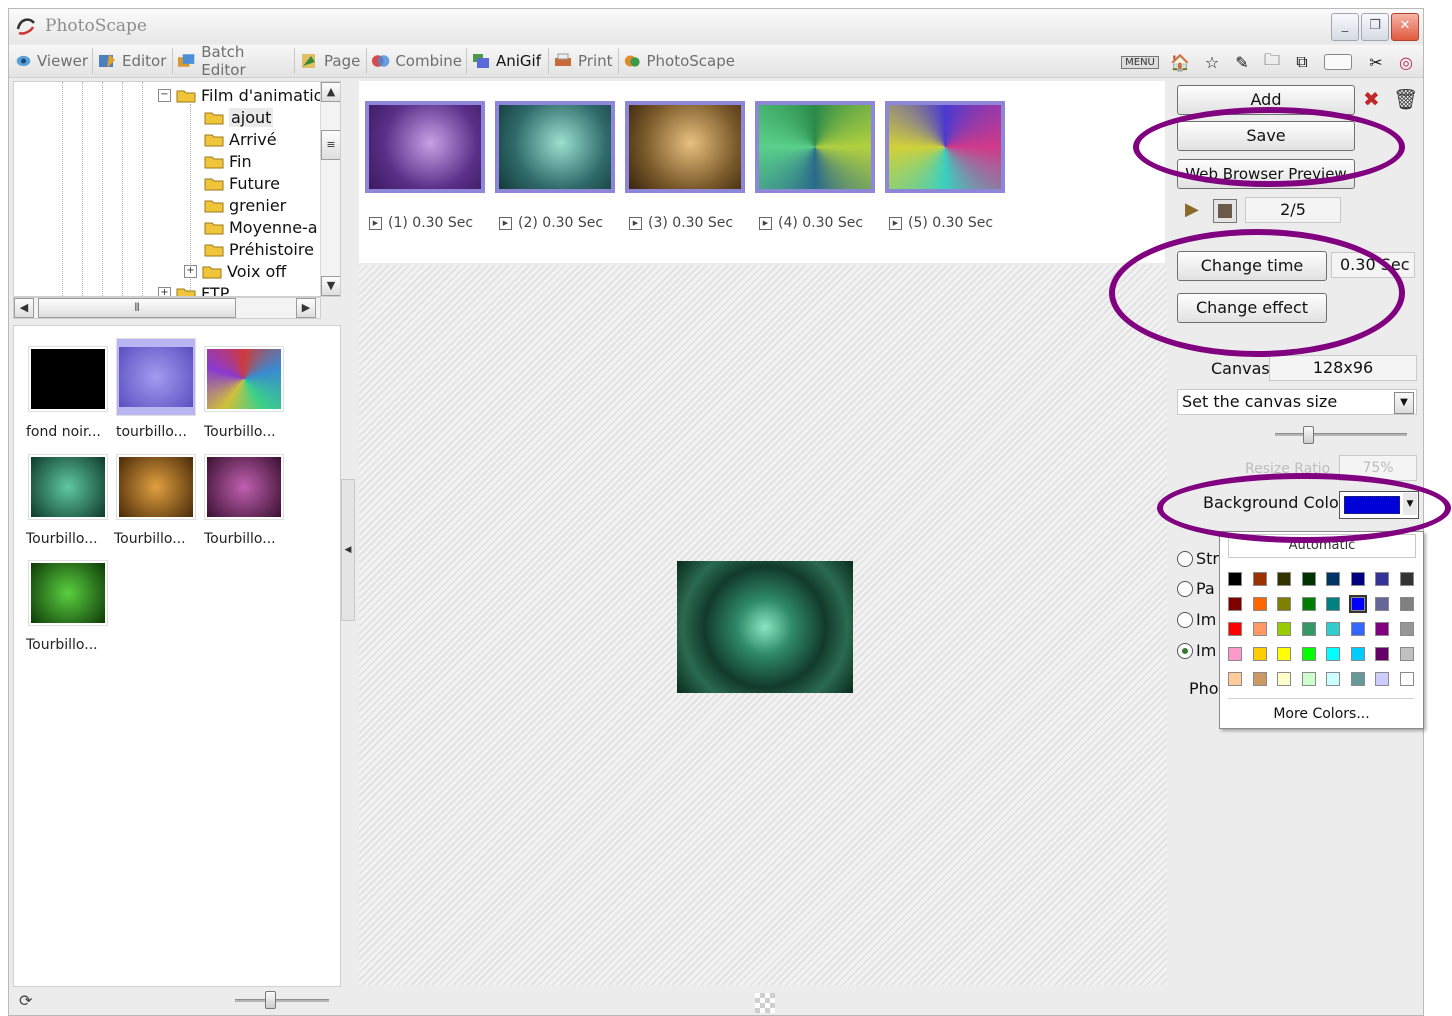  What do you see at coordinates (1406, 62) in the screenshot?
I see `help-icon: ◎` at bounding box center [1406, 62].